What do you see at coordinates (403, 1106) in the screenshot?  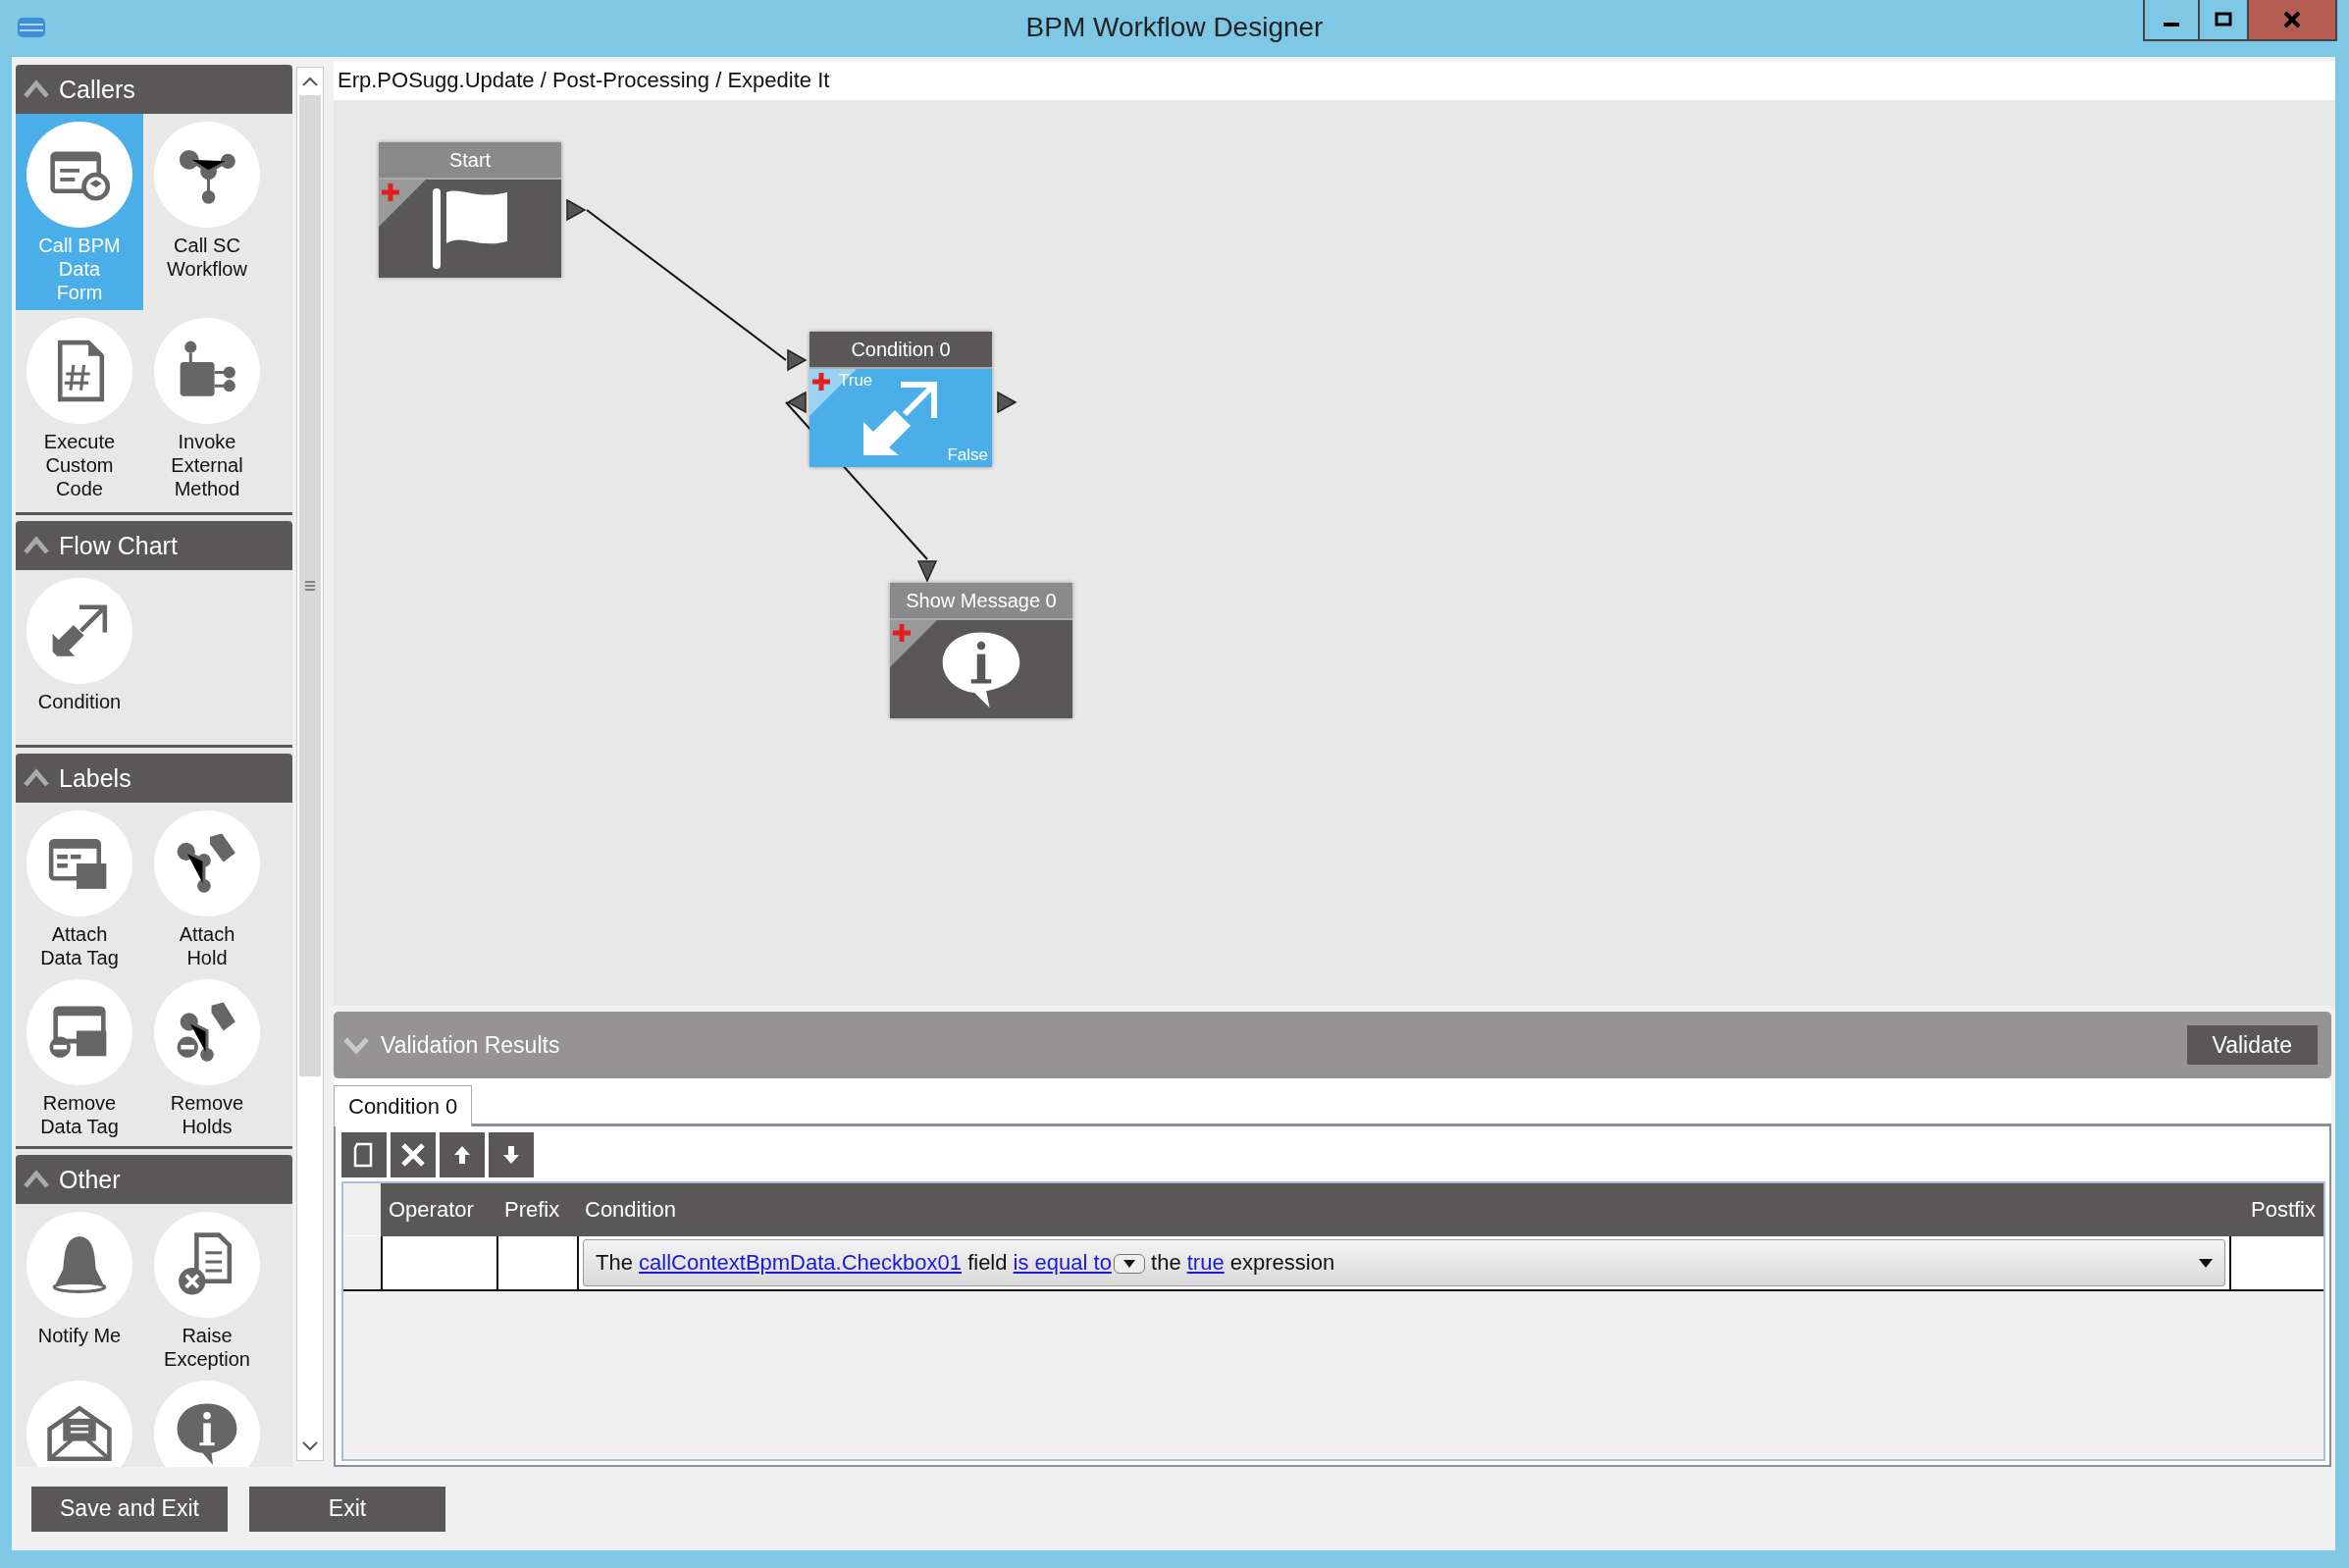 I see `tab: Condition 0` at bounding box center [403, 1106].